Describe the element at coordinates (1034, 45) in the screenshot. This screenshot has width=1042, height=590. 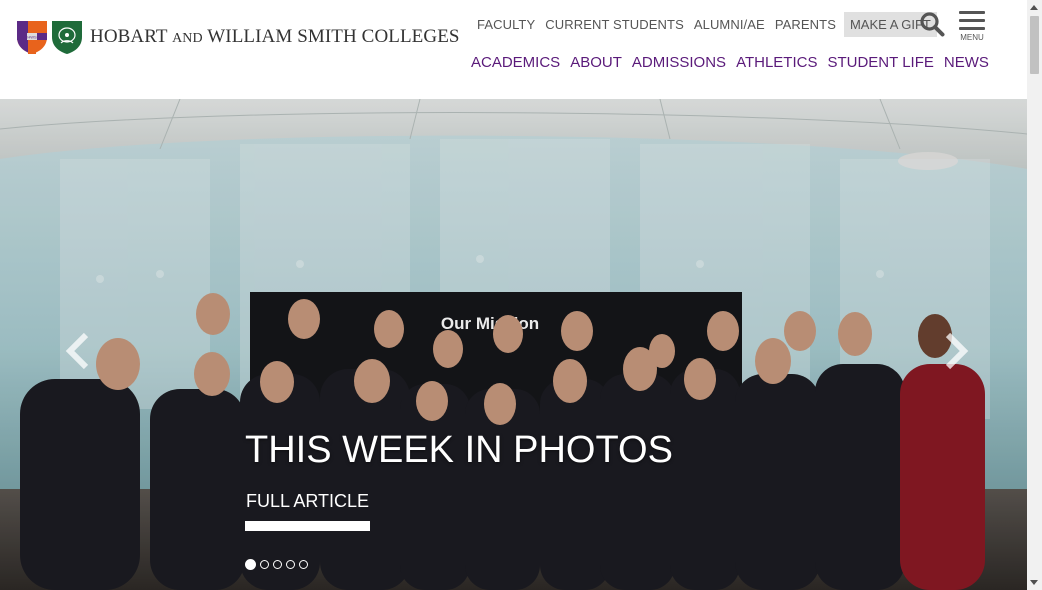
I see `scroll-thumb` at that location.